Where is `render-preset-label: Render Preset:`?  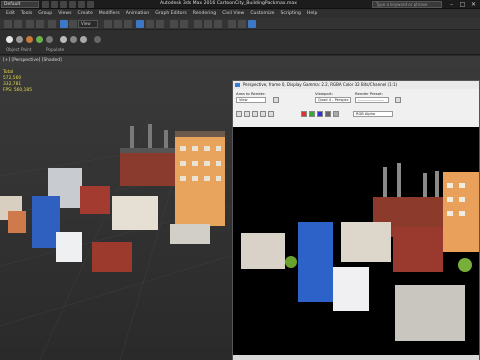
render-preset-label: Render Preset: is located at coordinates (369, 93).